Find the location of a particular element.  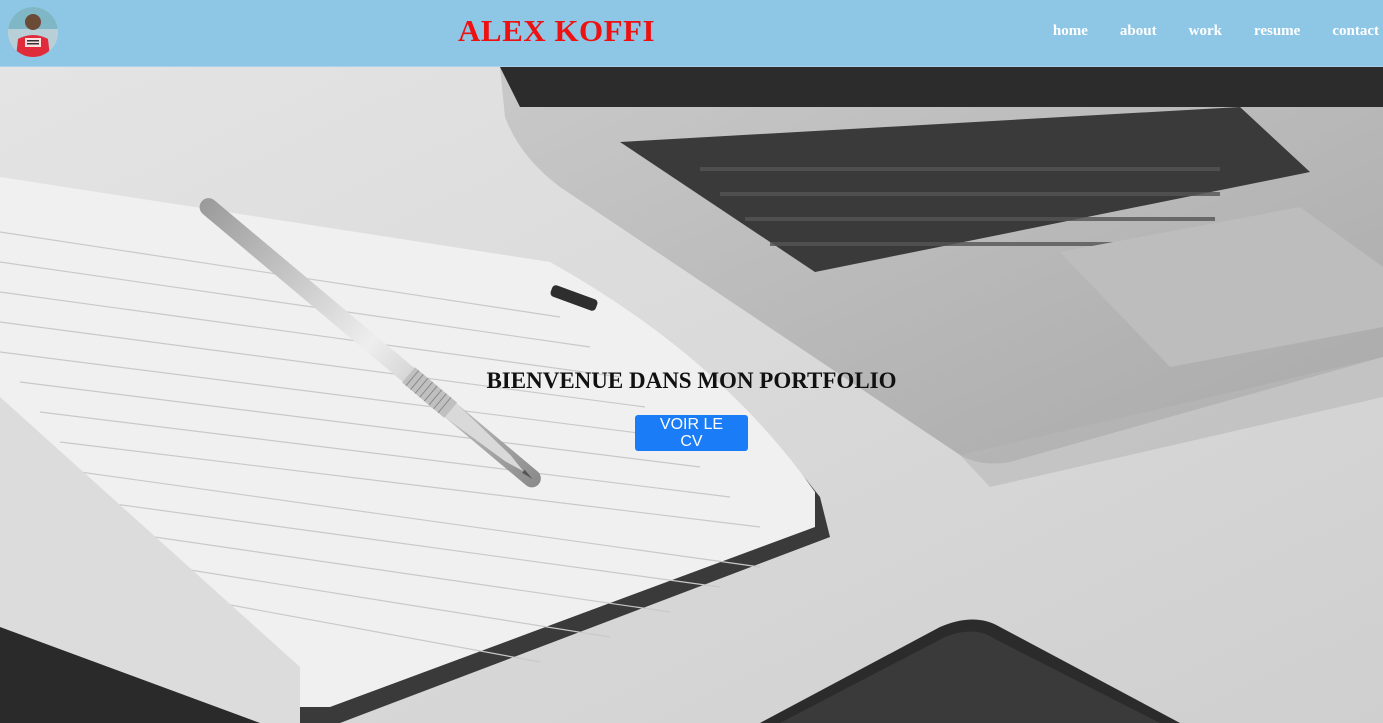

avatar is located at coordinates (33, 32).